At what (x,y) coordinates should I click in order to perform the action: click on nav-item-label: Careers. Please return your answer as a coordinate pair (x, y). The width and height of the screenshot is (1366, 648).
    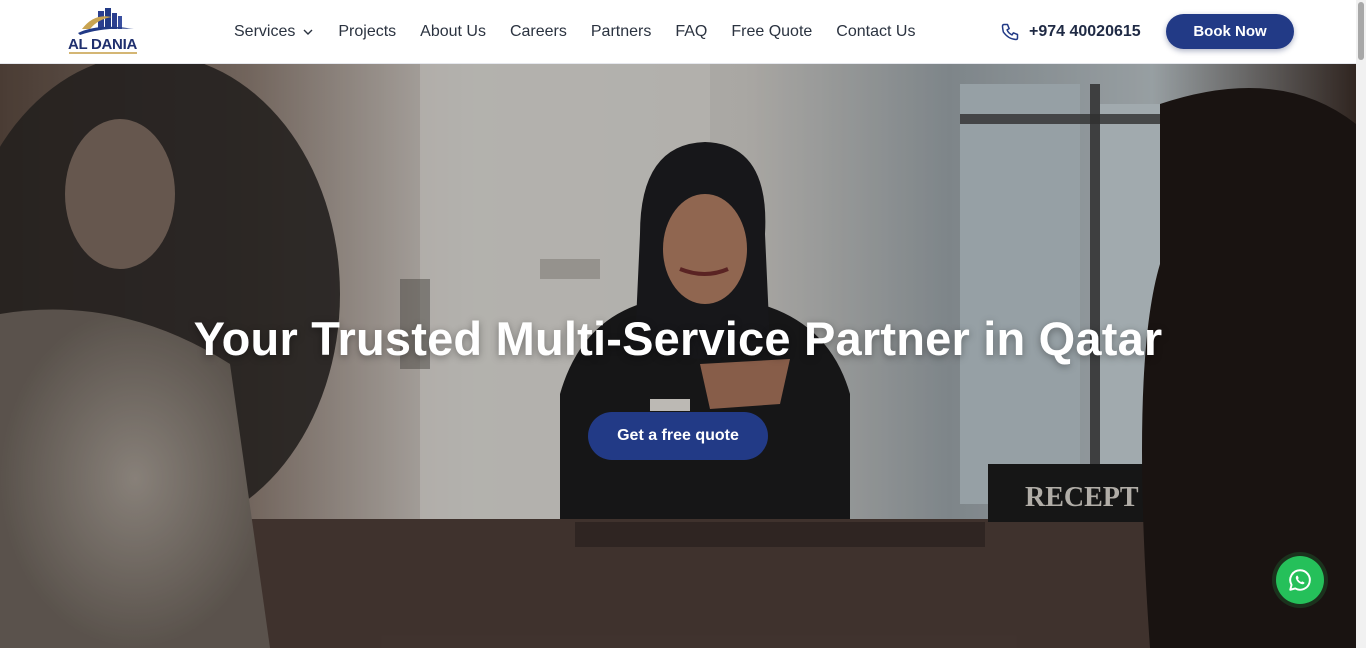
    Looking at the image, I should click on (538, 31).